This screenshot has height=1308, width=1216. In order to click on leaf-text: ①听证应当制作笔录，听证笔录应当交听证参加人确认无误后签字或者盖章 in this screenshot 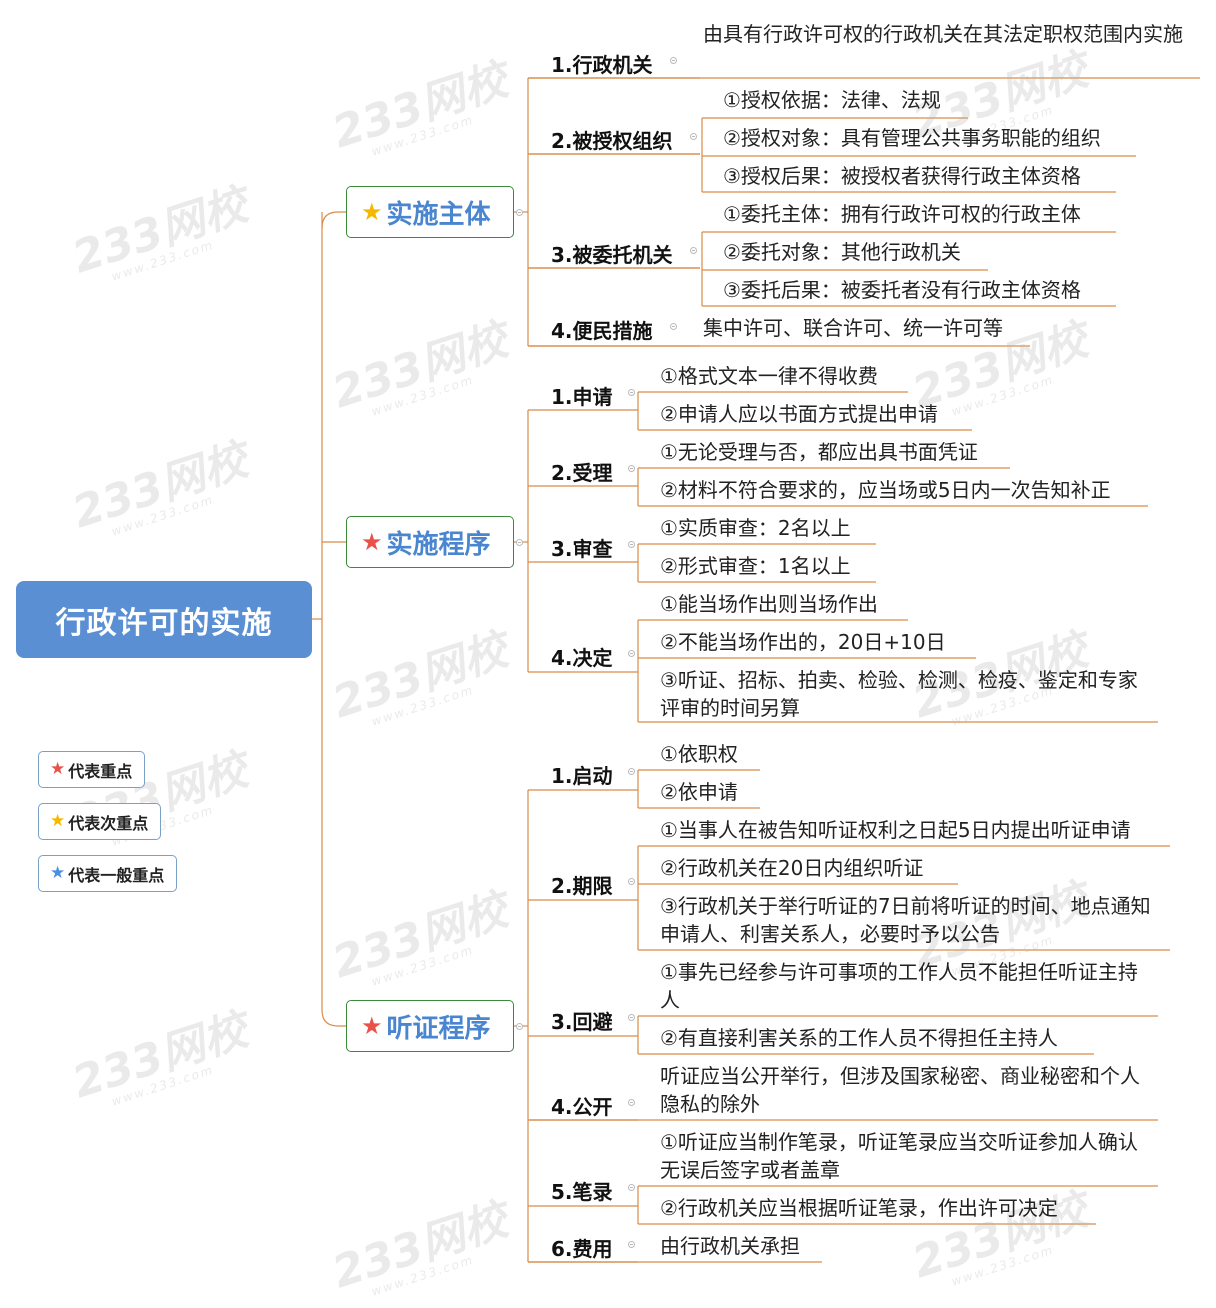, I will do `click(899, 1156)`.